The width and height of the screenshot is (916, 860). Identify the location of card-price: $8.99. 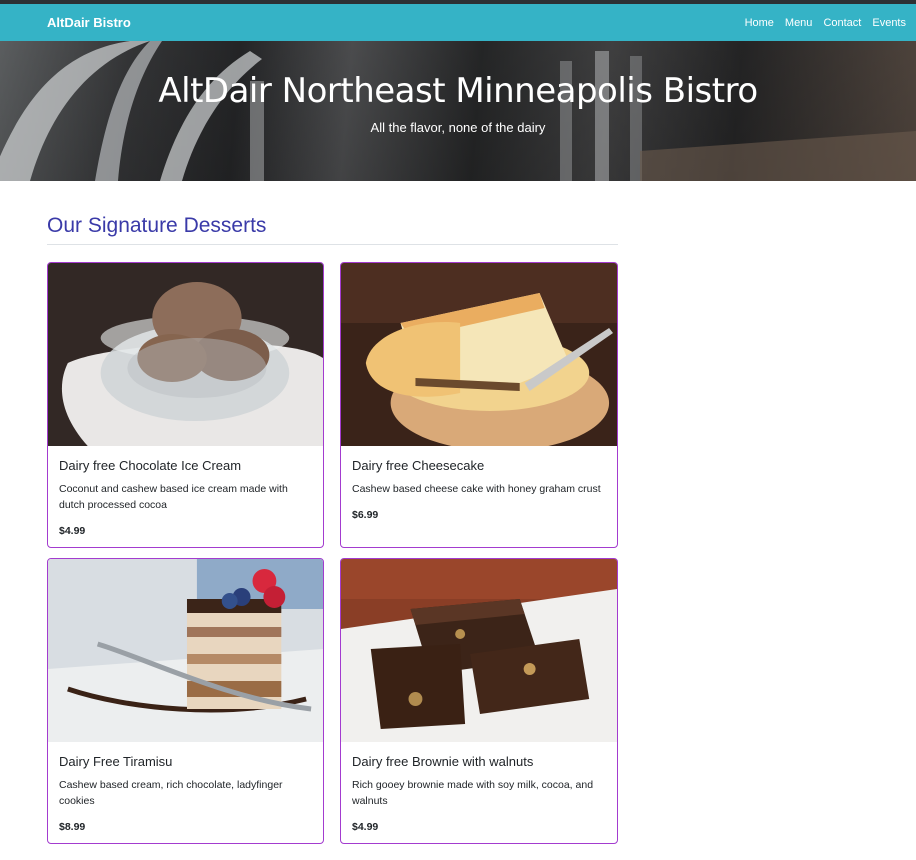
(72, 827).